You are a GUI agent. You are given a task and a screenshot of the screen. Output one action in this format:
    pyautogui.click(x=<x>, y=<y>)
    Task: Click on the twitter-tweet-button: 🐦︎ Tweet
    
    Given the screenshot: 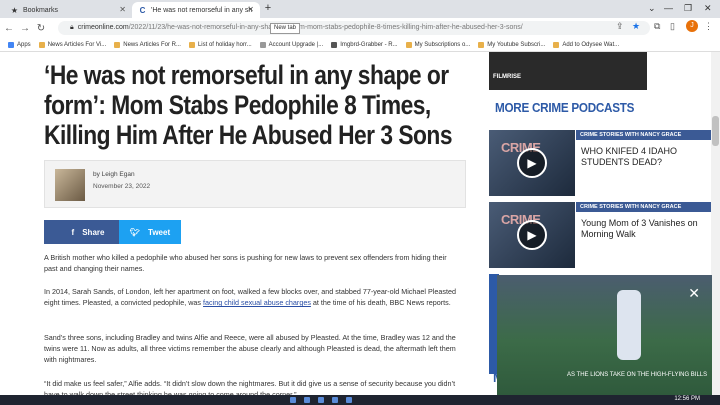 What is the action you would take?
    pyautogui.click(x=150, y=232)
    